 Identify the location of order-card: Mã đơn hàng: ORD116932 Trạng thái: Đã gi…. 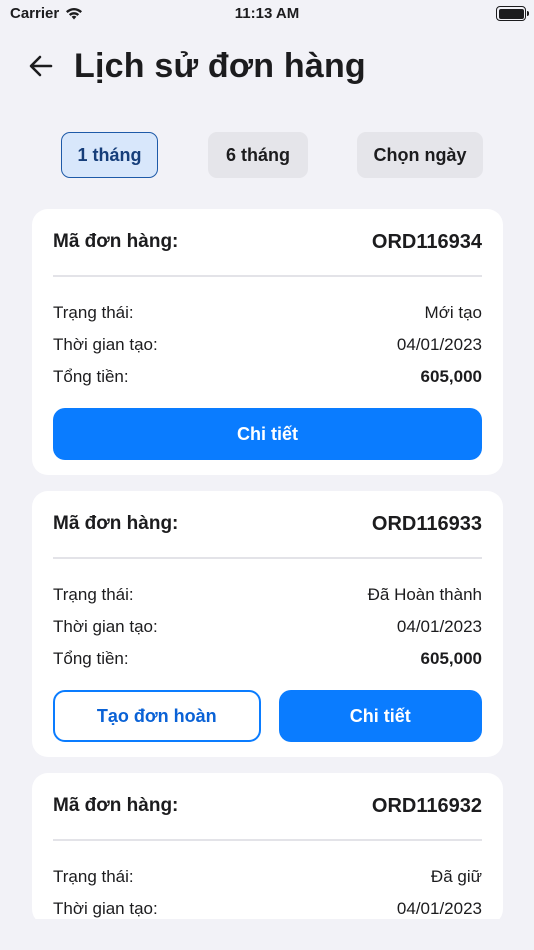
(267, 846).